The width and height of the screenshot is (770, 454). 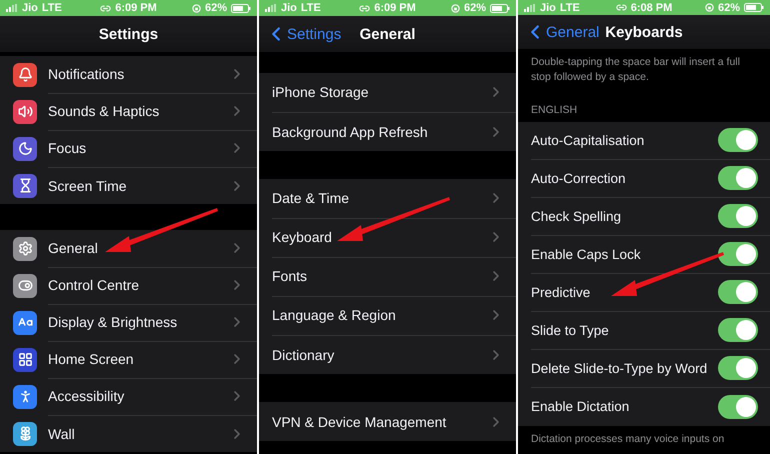 I want to click on row-label: VPN & Device Management, so click(x=359, y=422).